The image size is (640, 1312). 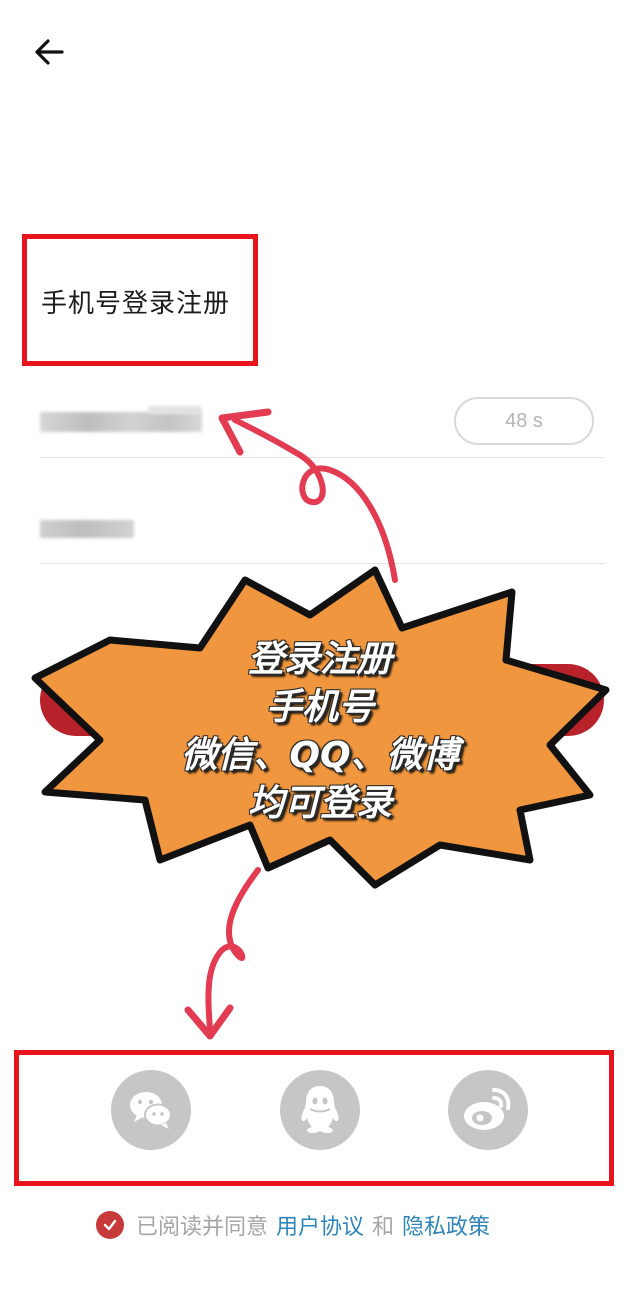 What do you see at coordinates (319, 803) in the screenshot?
I see `callout-line-4: 均可登录` at bounding box center [319, 803].